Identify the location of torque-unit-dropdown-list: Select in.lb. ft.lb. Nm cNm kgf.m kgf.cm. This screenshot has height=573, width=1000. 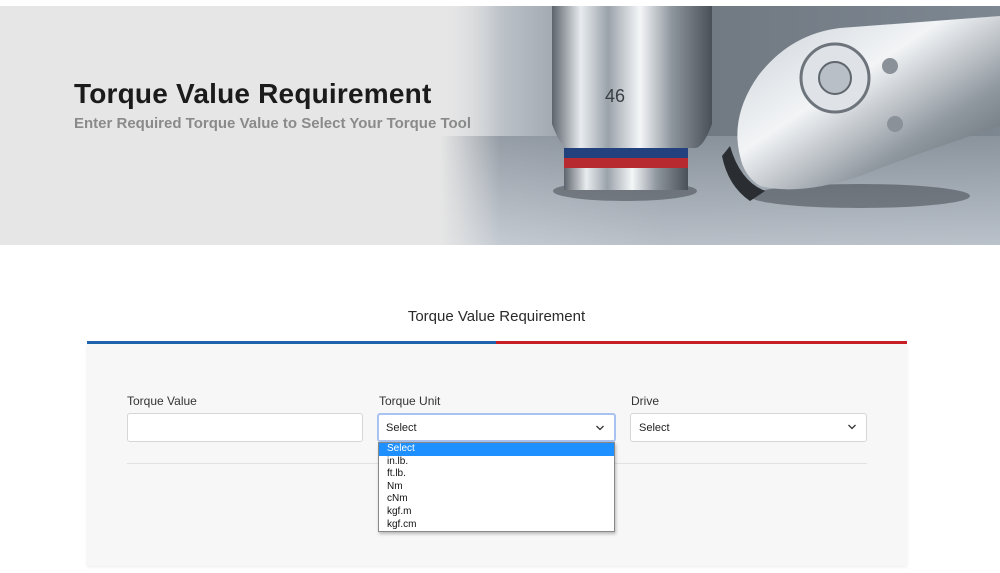
(496, 487).